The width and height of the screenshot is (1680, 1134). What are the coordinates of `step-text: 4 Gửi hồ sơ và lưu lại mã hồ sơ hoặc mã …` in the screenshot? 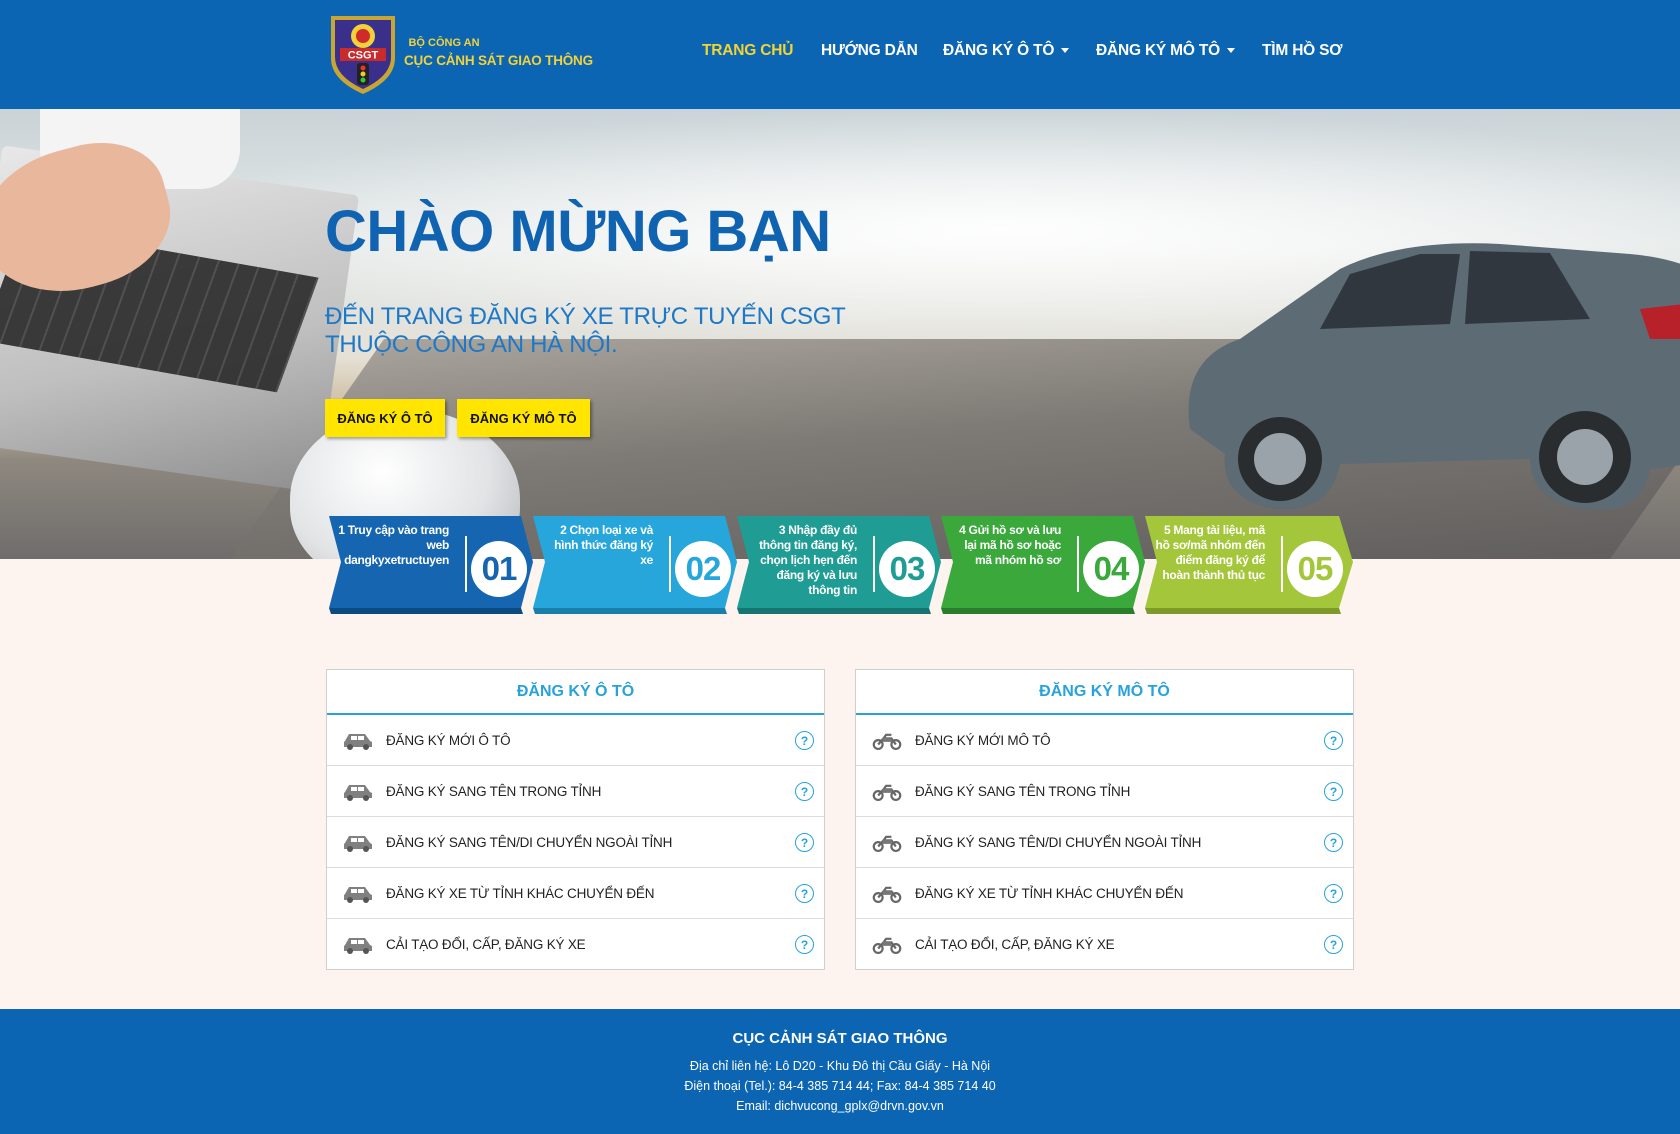 It's located at (1010, 545).